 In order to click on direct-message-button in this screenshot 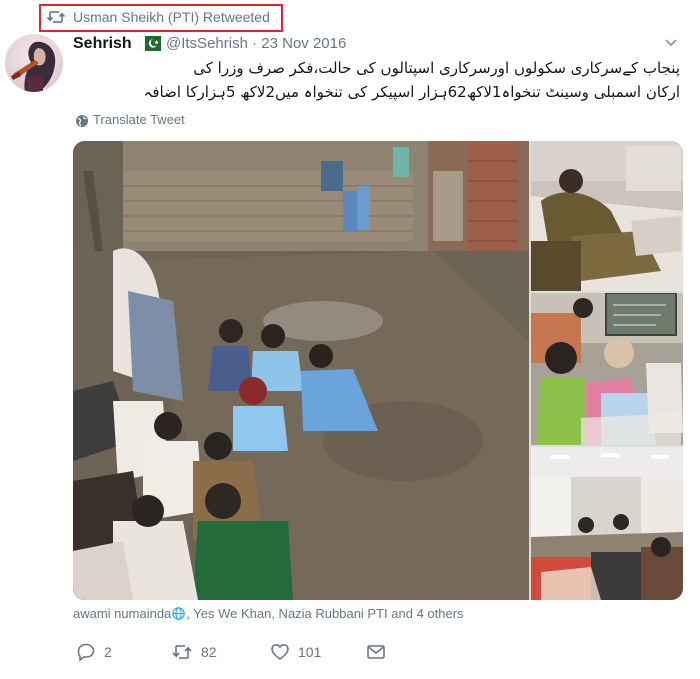, I will do `click(380, 652)`.